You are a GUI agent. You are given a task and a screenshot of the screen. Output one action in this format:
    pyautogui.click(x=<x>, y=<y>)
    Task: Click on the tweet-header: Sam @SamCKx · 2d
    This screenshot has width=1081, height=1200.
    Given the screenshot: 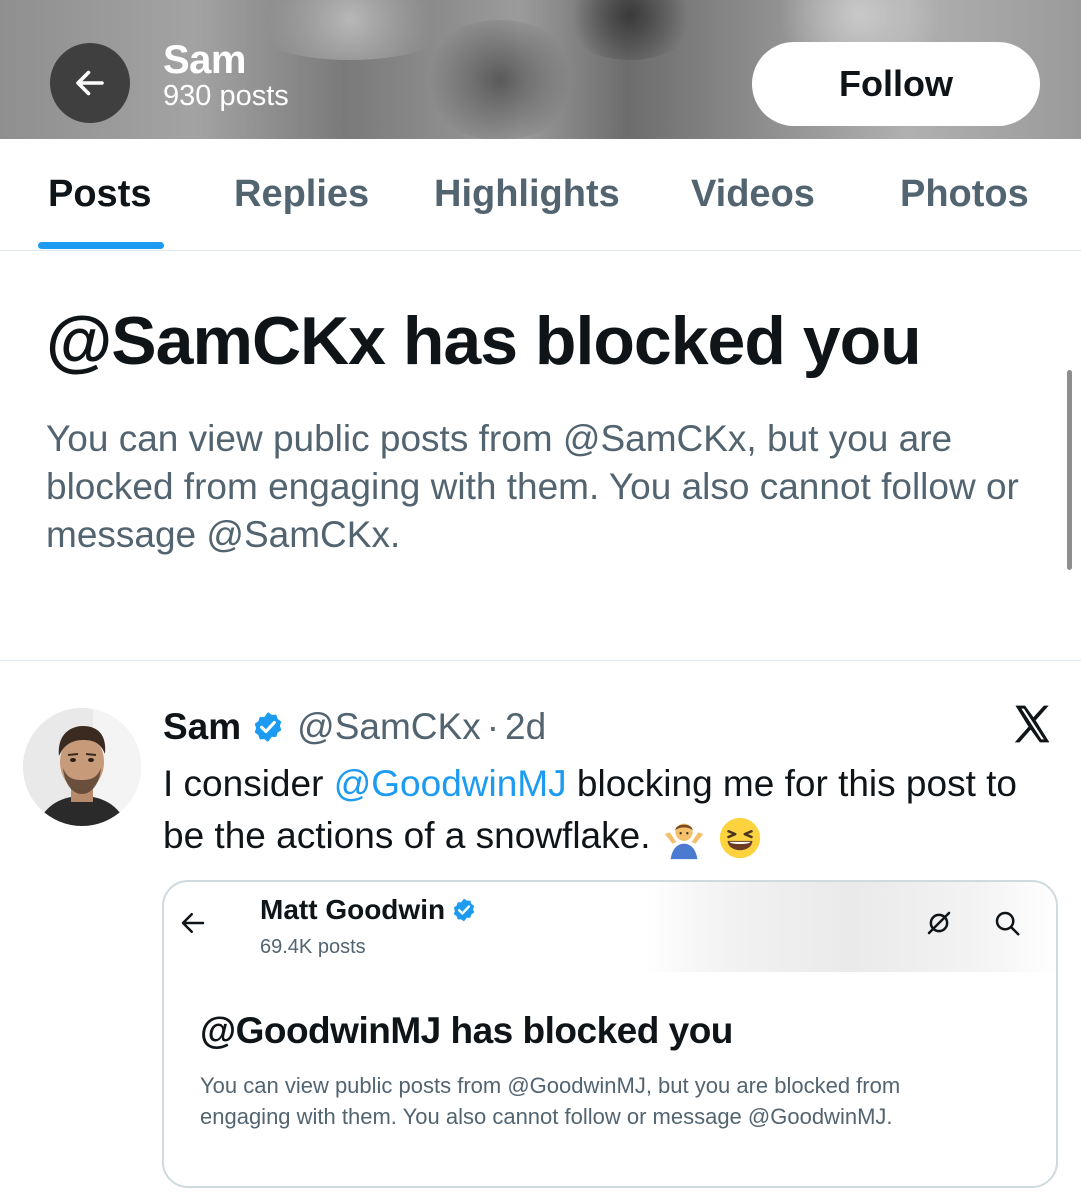 What is the action you would take?
    pyautogui.click(x=354, y=727)
    